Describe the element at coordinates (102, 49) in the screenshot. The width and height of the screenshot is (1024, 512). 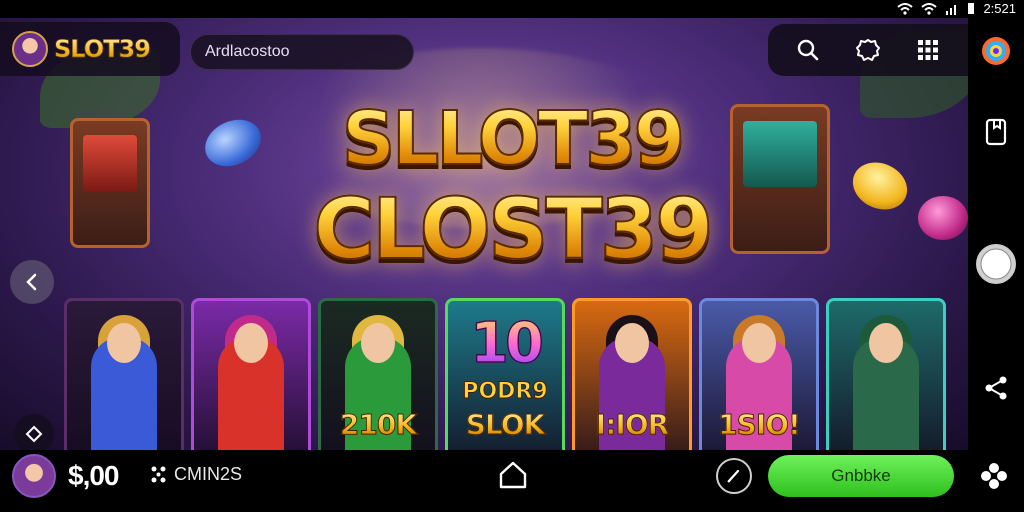
I see `brand-name: SLOT39` at that location.